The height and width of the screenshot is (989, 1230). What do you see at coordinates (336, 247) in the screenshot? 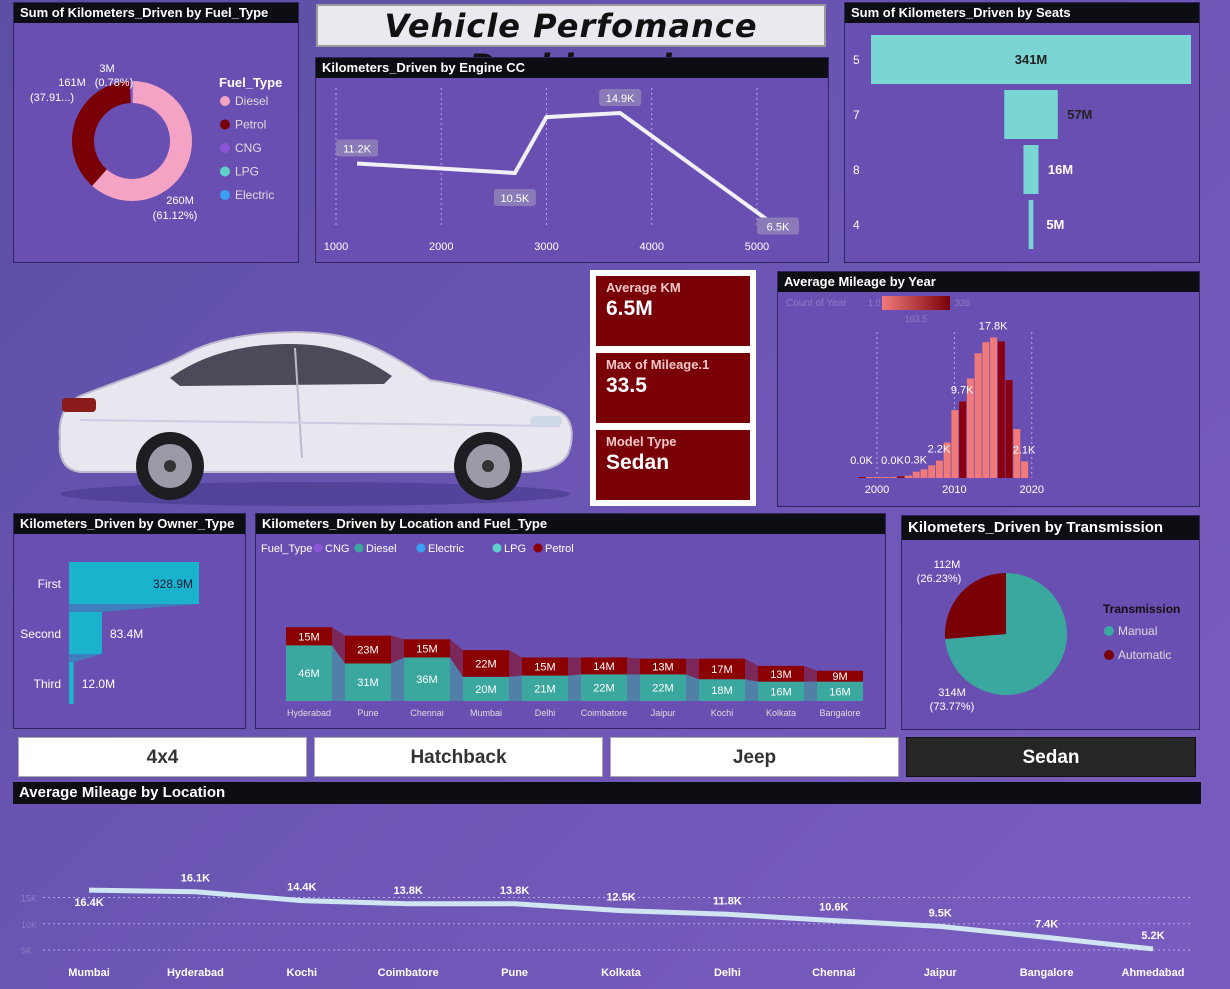
I see `engine-x-tick: 1000` at bounding box center [336, 247].